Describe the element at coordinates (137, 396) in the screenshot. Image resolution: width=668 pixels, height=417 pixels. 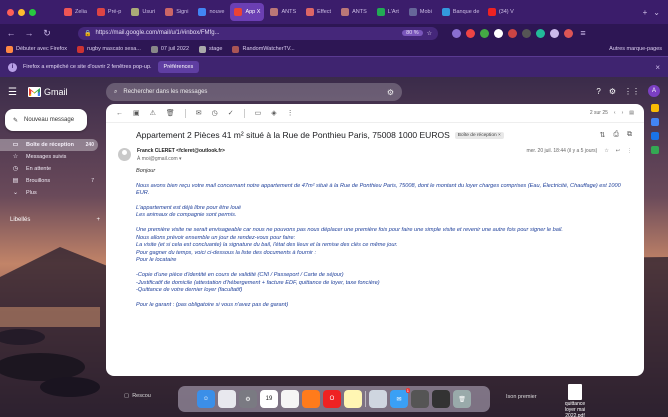
I see `desktop-item-left: ▢ Rescou` at that location.